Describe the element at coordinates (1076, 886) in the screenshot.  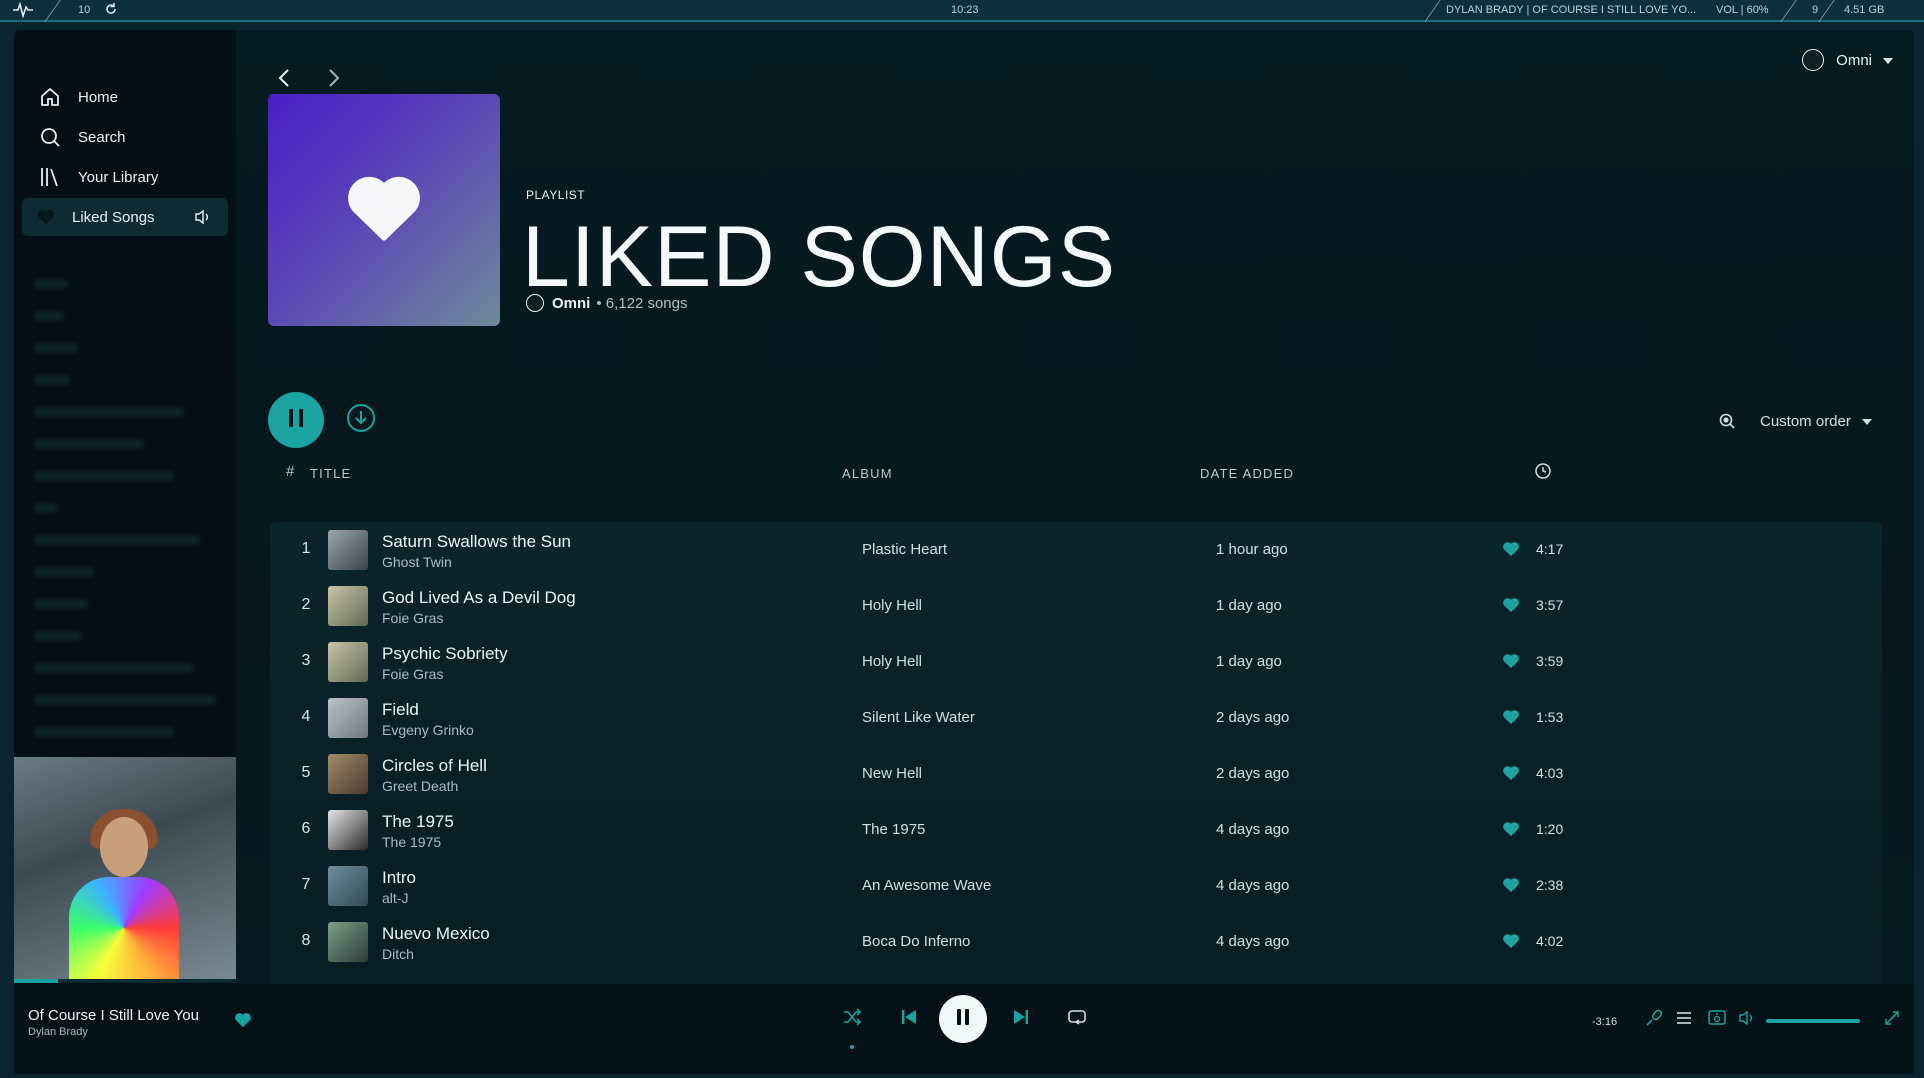
I see `table-row: 7 Intro alt-J An Awesome Wave 4 days ago 2:38` at that location.